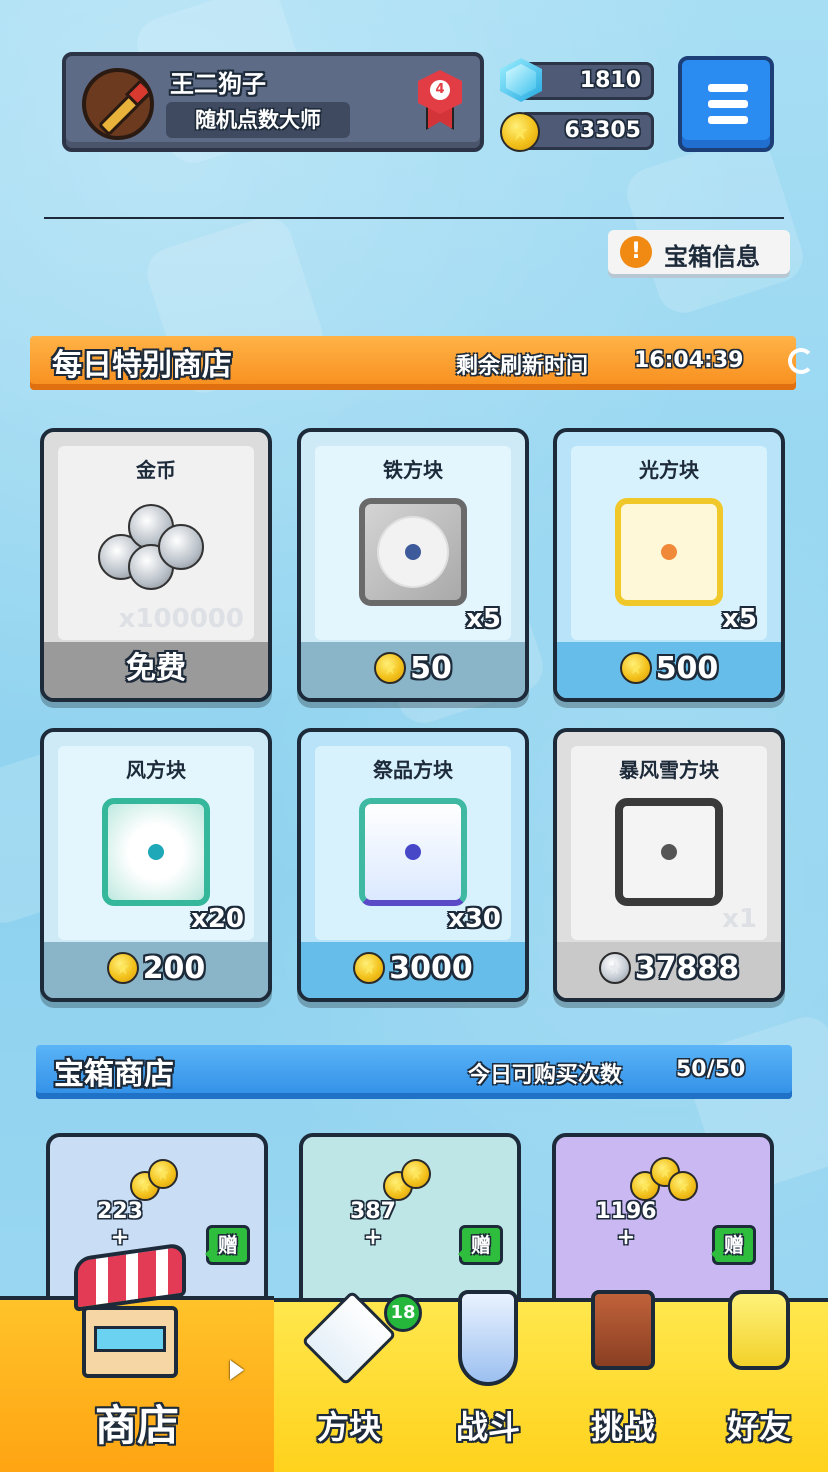 The height and width of the screenshot is (1472, 828). Describe the element at coordinates (636, 252) in the screenshot. I see `exclamation-icon: !` at that location.